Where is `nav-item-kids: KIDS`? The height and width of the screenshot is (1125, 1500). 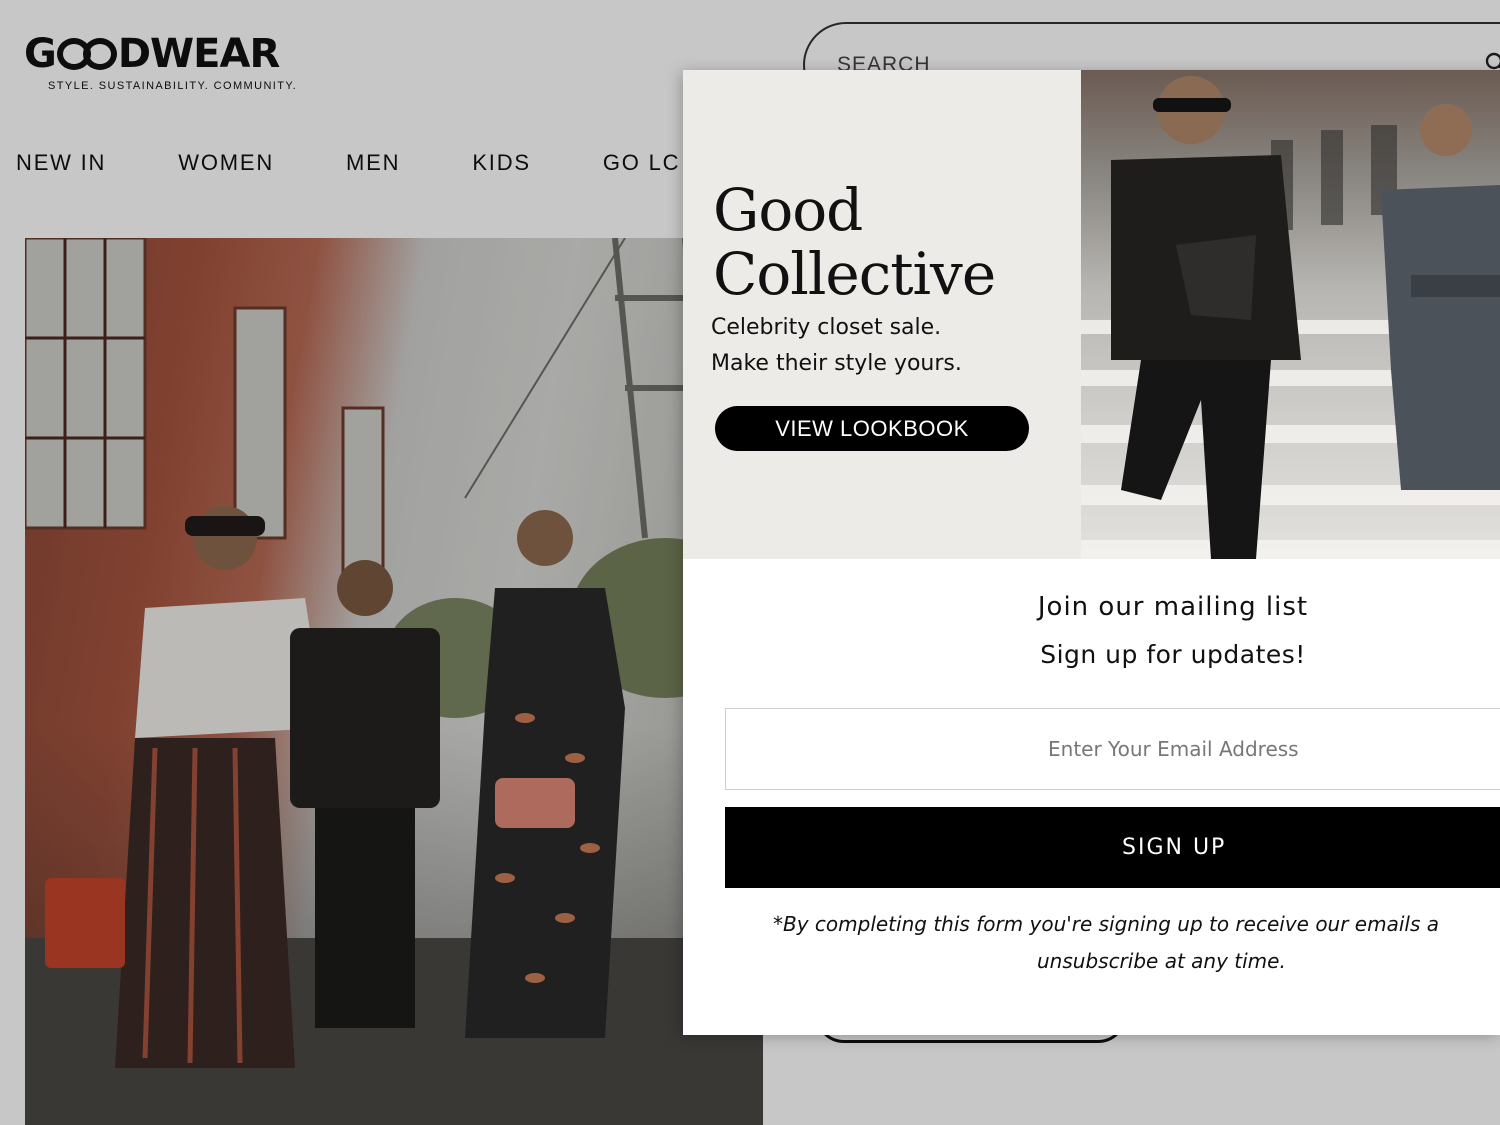 nav-item-kids: KIDS is located at coordinates (501, 165).